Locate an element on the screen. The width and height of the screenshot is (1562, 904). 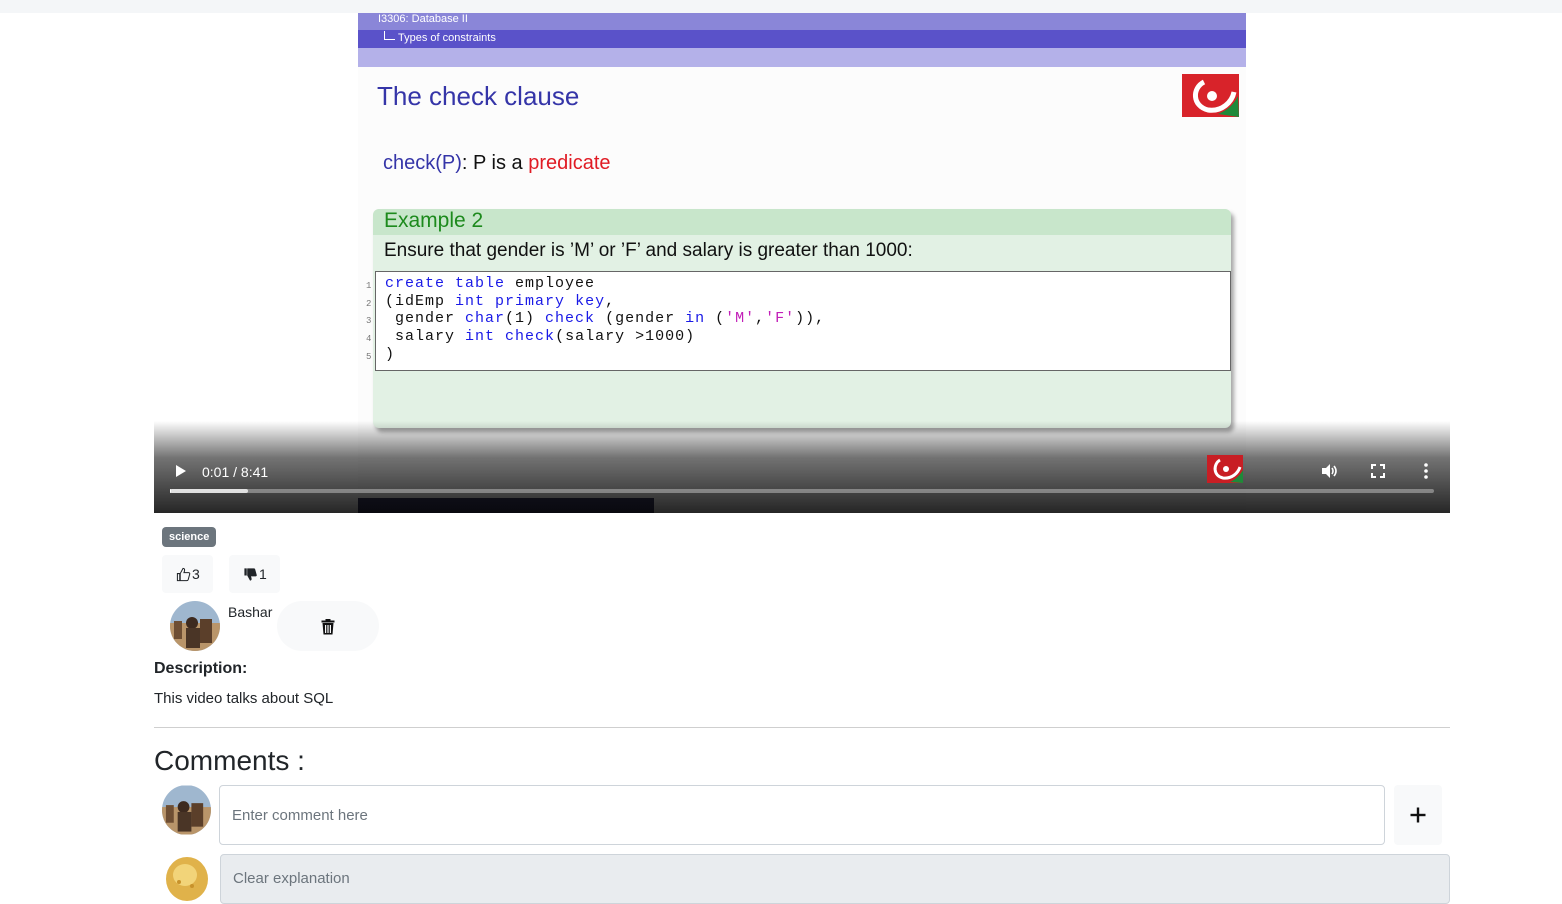
trash-icon is located at coordinates (328, 627).